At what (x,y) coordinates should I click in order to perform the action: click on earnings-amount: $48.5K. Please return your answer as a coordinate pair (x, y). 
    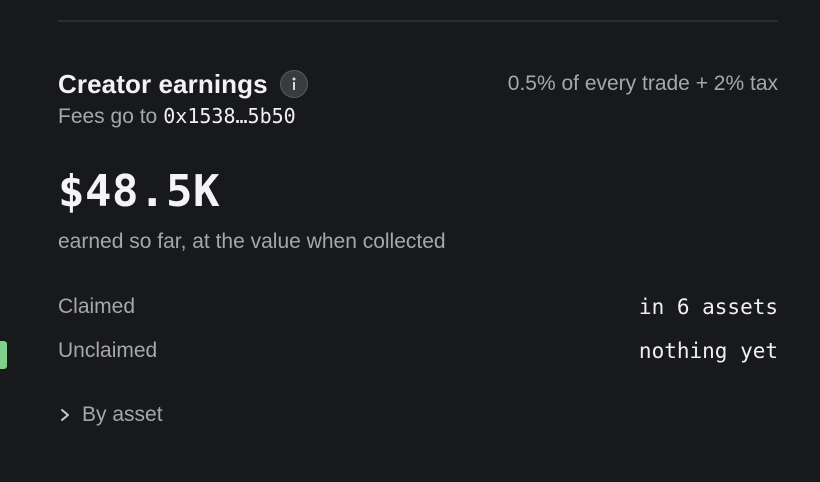
    Looking at the image, I should click on (139, 191).